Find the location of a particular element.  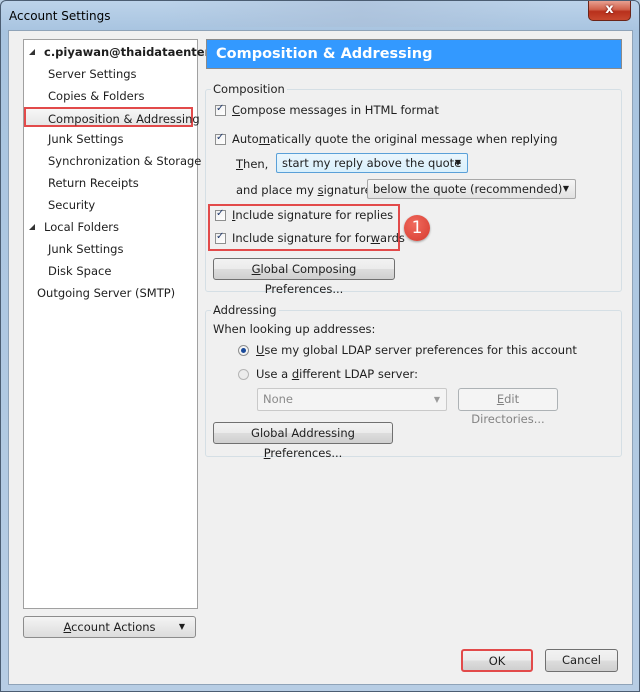

titlebar-background is located at coordinates (361, 14).